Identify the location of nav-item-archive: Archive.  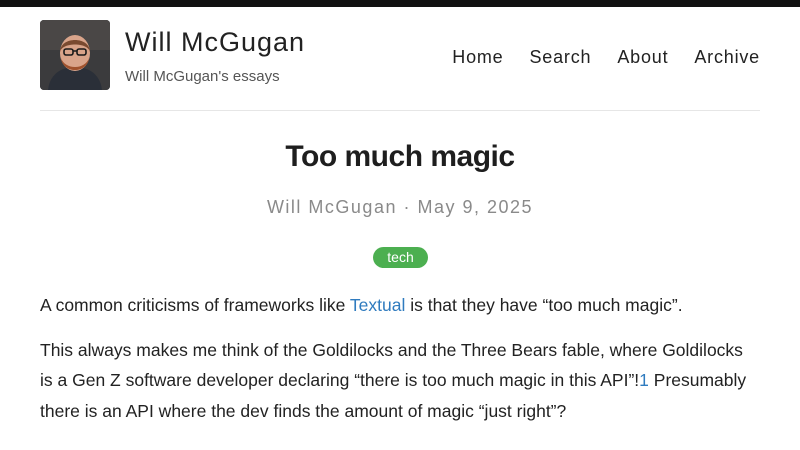
(727, 57).